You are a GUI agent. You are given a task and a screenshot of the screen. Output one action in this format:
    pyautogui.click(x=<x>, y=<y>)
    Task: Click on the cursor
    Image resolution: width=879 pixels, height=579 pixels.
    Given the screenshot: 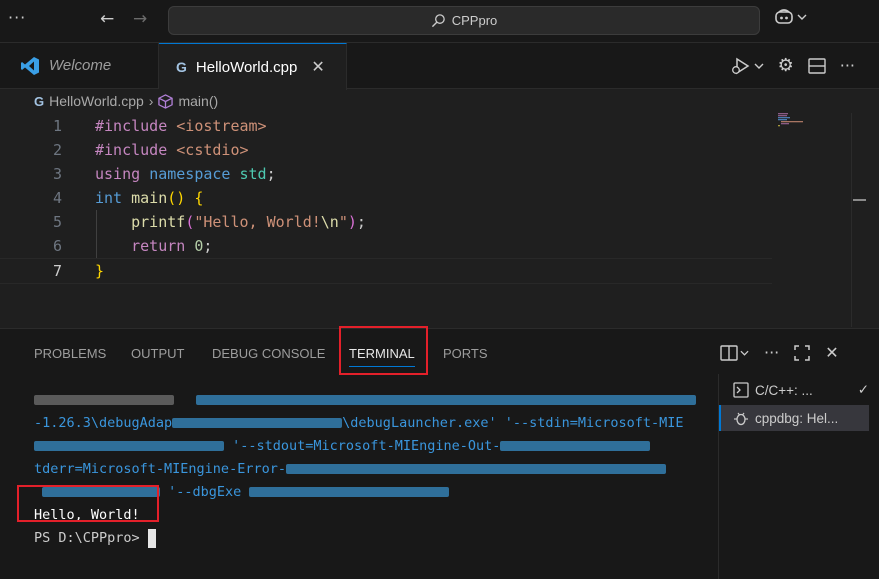 What is the action you would take?
    pyautogui.click(x=151, y=538)
    